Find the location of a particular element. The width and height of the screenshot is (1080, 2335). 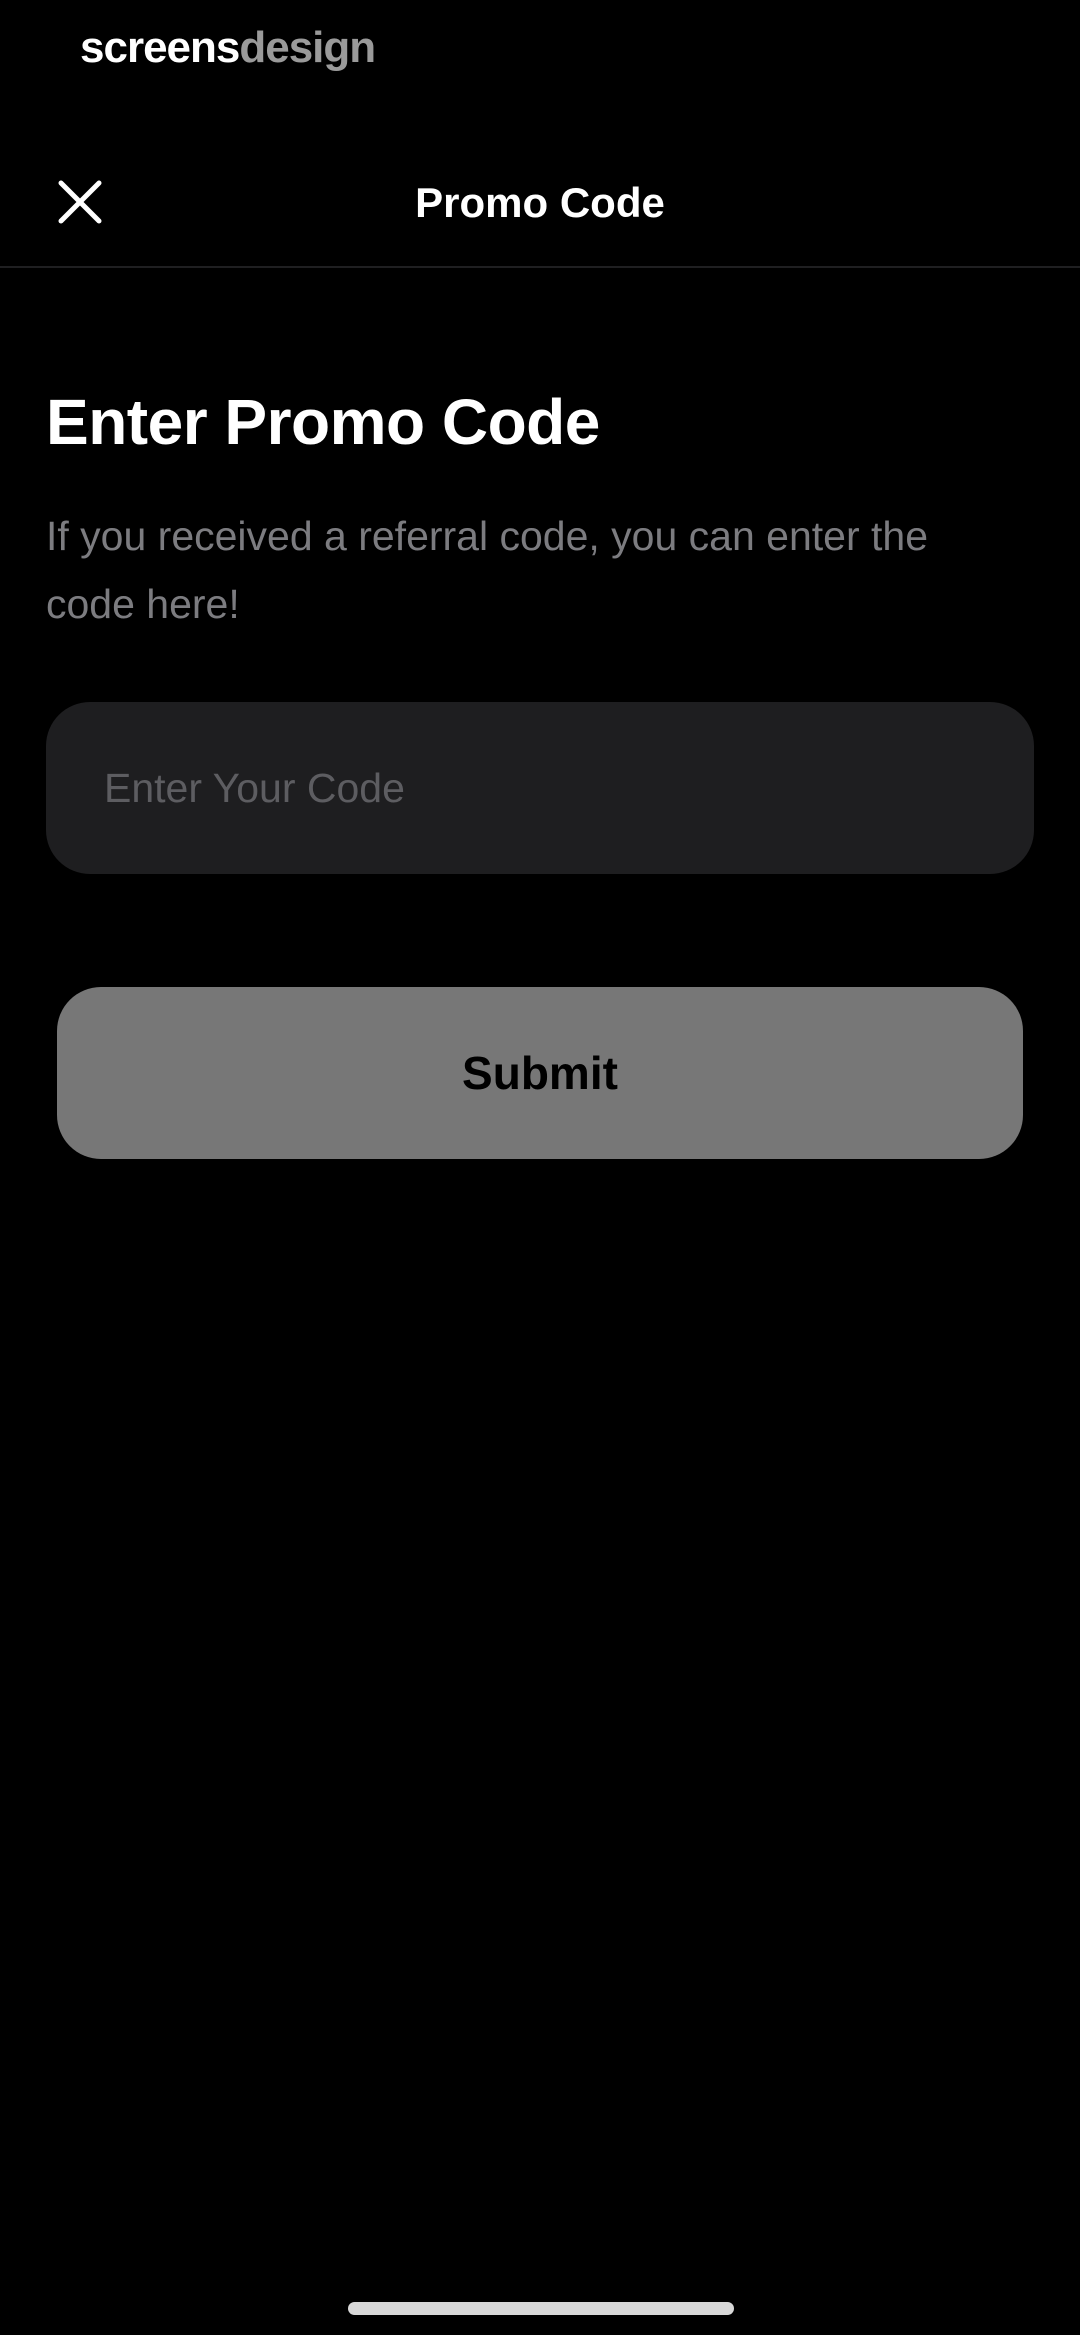

watermark-part-design: design is located at coordinates (307, 47).